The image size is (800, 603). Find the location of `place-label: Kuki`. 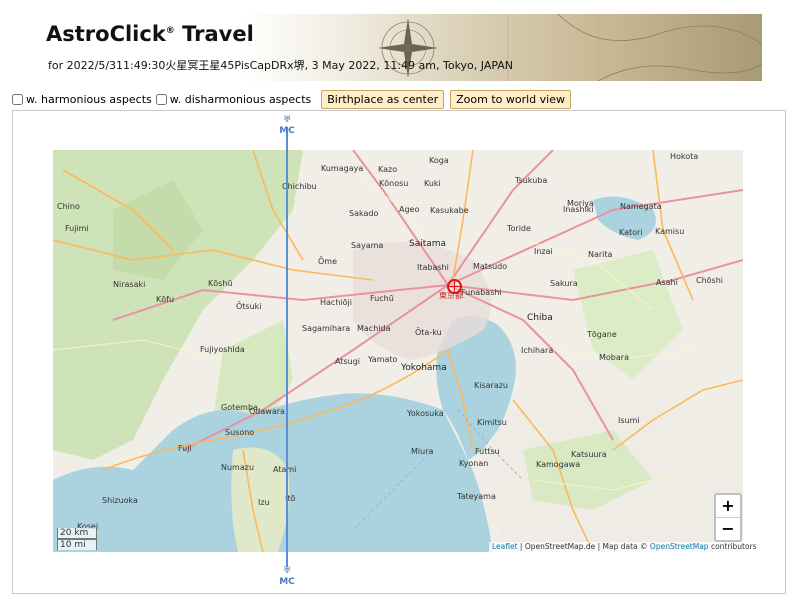

place-label: Kuki is located at coordinates (432, 183).